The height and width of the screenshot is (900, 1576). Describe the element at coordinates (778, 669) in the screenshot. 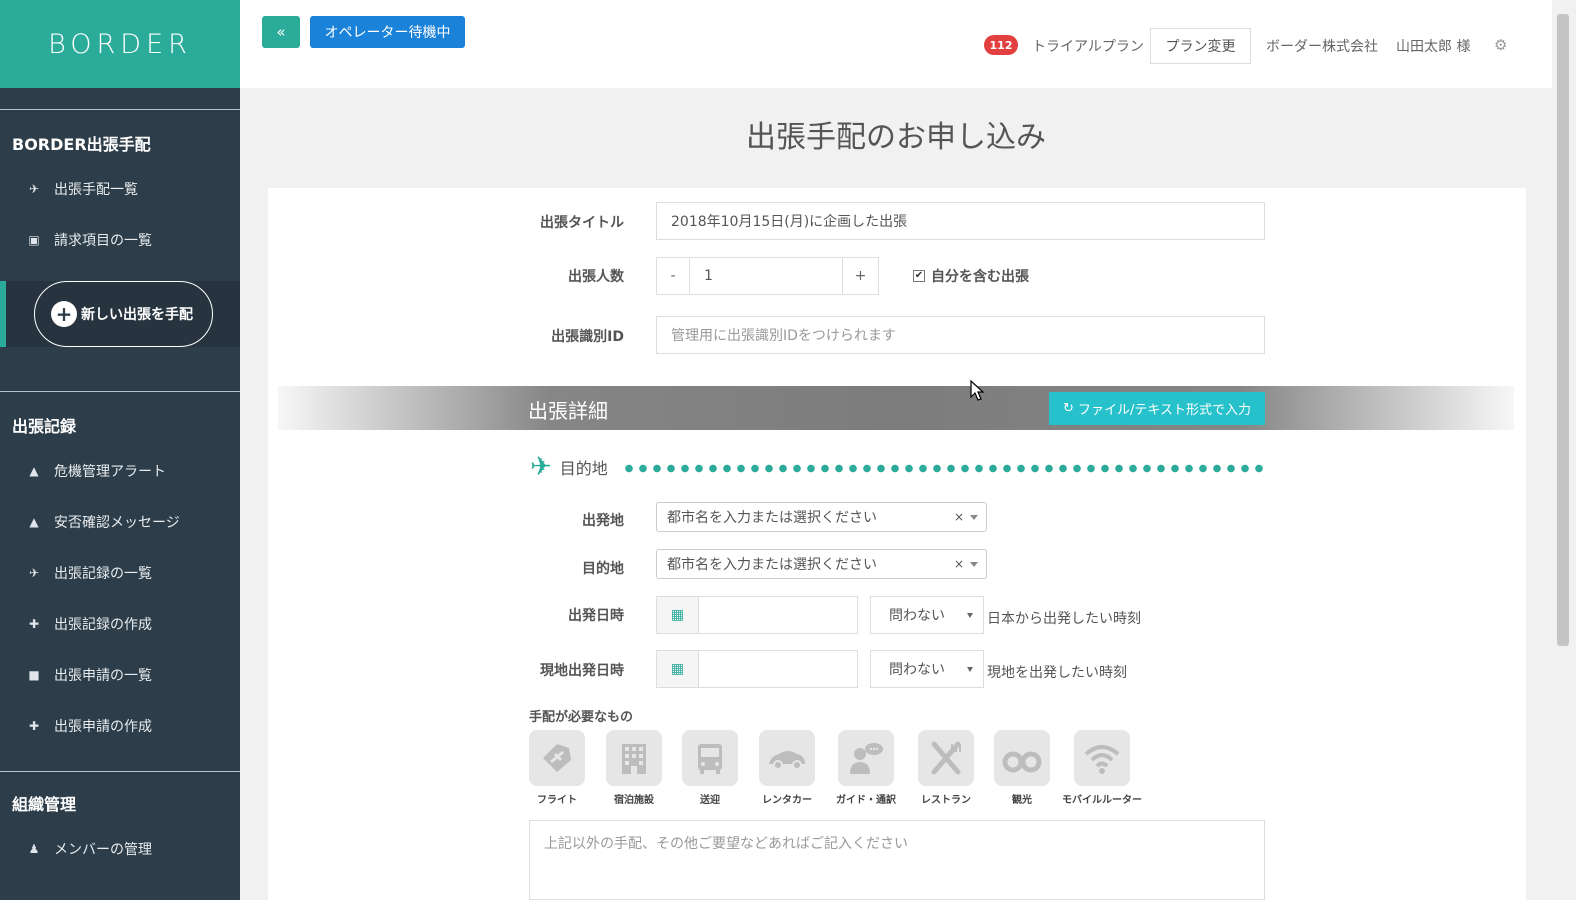

I see `local-date-input` at that location.